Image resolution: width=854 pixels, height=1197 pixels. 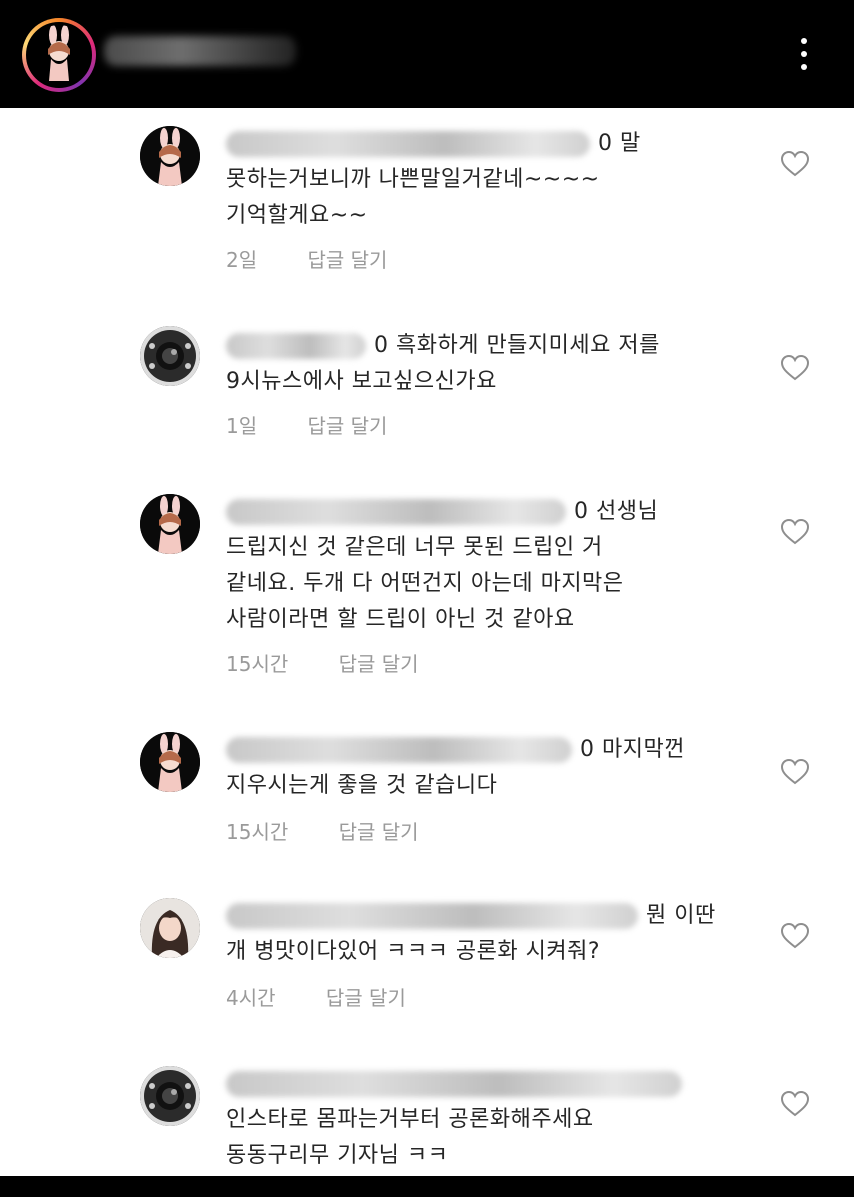 I want to click on comment-time: 2일, so click(x=242, y=260).